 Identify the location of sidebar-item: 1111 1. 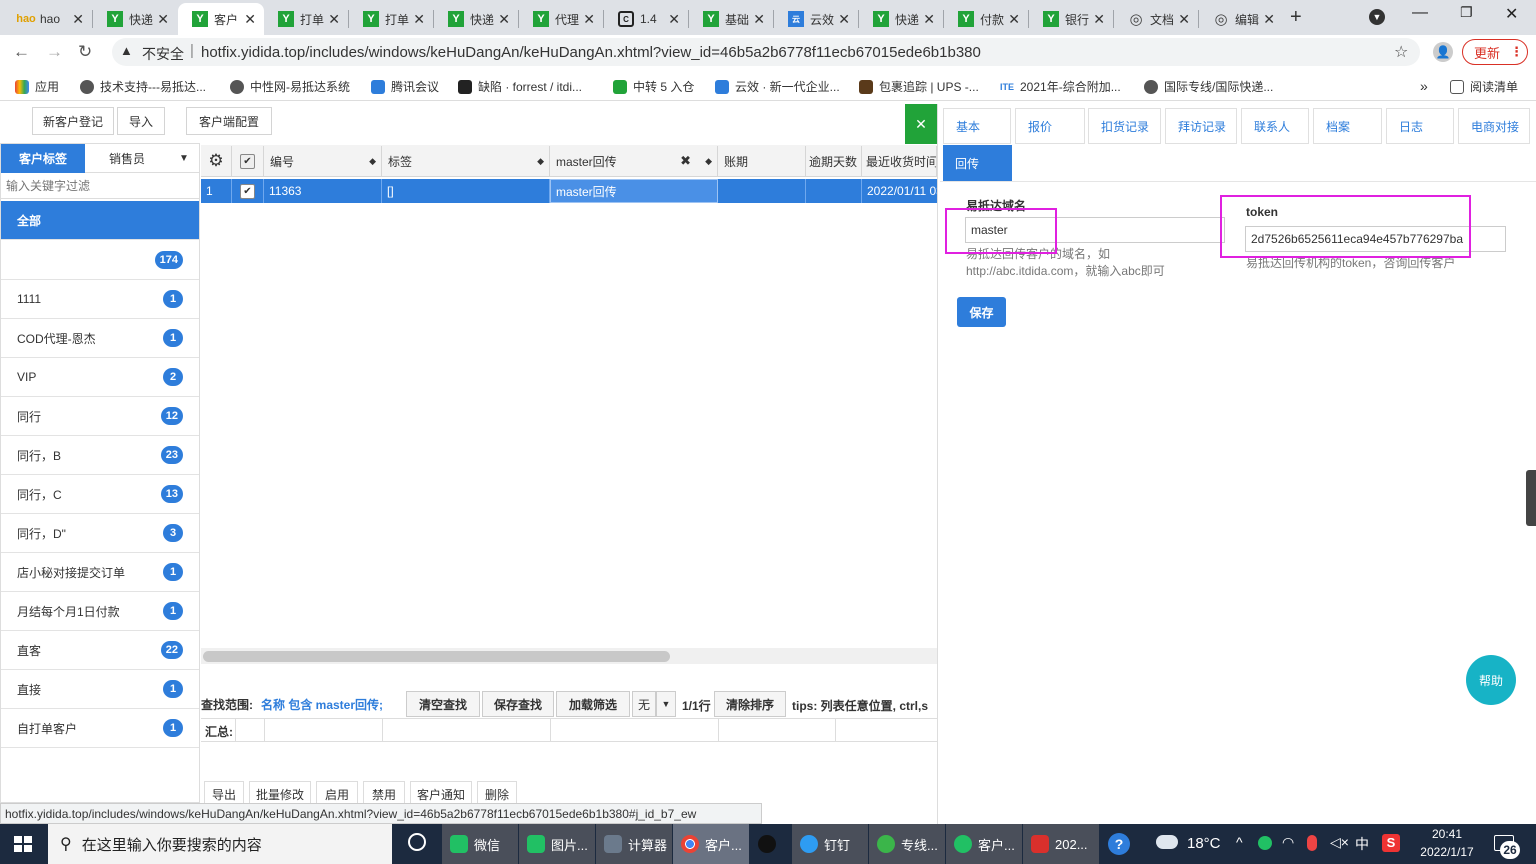
(100, 299).